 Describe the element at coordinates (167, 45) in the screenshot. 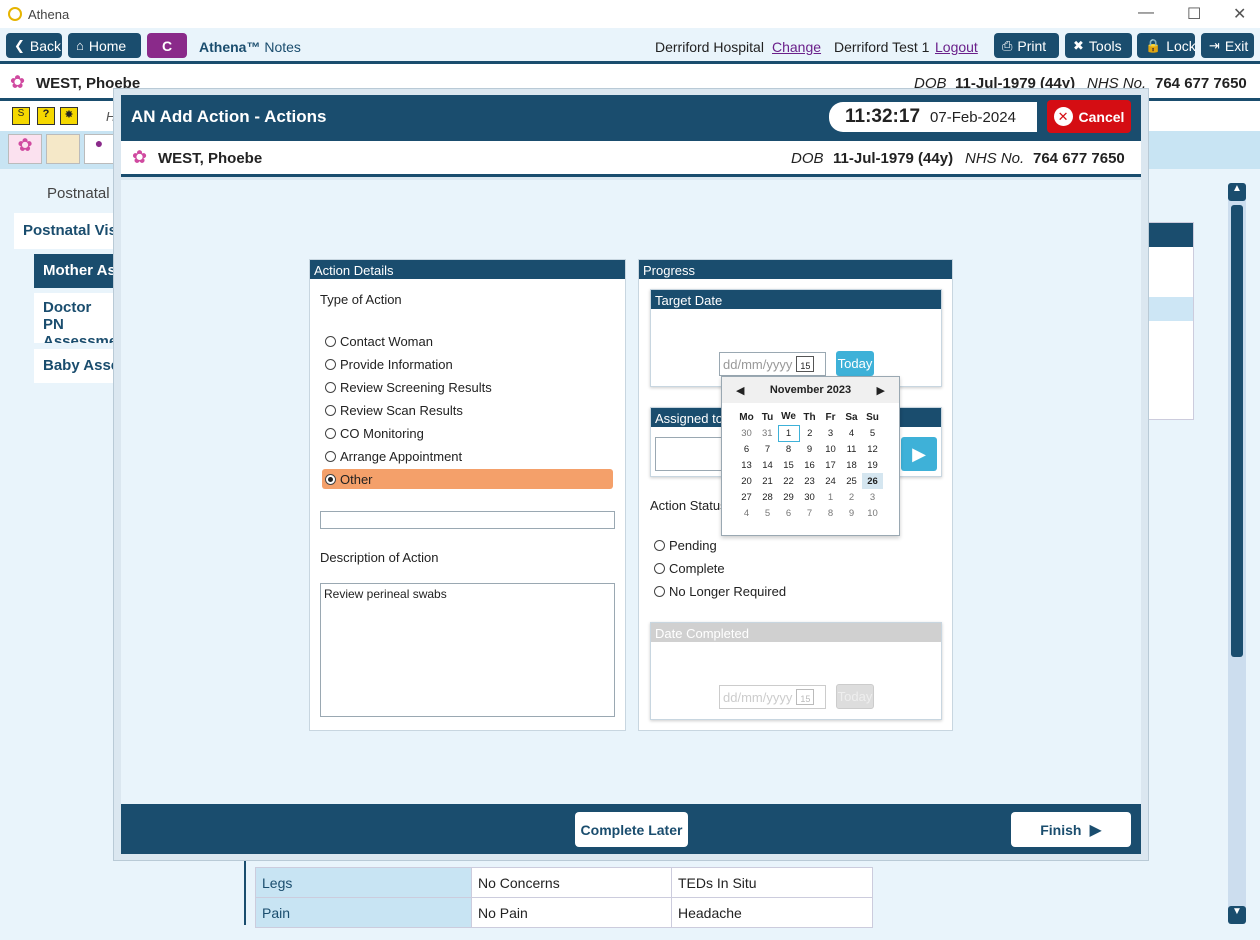

I see `c-button: C` at that location.